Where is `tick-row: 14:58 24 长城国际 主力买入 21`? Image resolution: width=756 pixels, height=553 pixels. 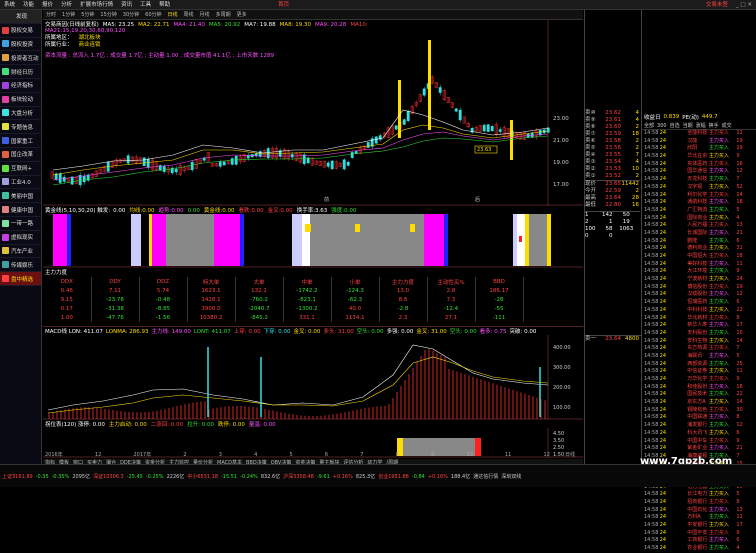 tick-row: 14:58 24 长城国际 主力买入 21 is located at coordinates (700, 234).